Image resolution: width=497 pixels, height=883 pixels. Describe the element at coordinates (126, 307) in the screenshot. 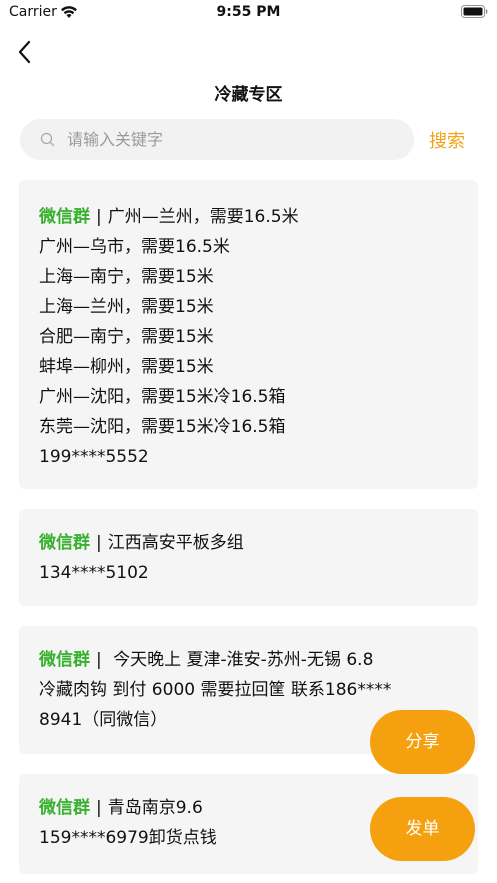

I see `card-text: 上海—兰州，需要15米` at that location.